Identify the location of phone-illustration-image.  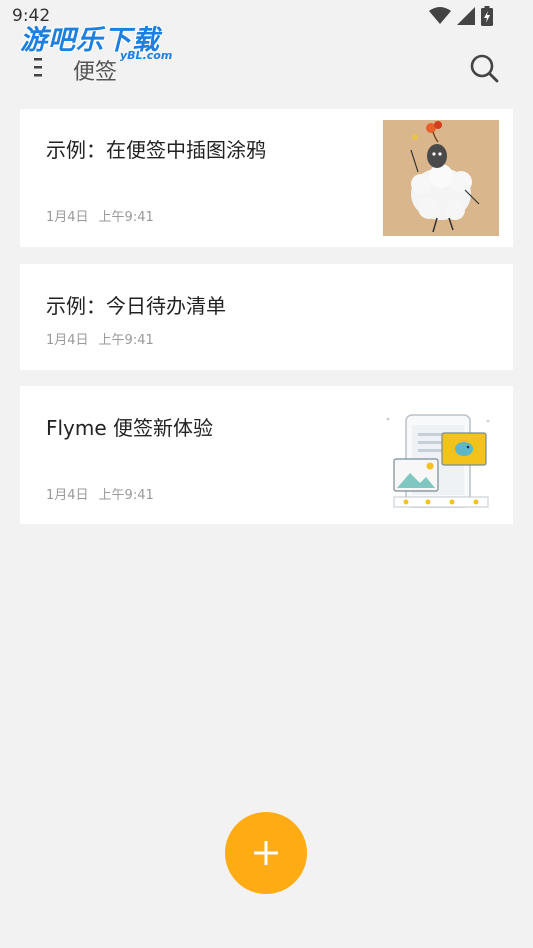
(438, 462).